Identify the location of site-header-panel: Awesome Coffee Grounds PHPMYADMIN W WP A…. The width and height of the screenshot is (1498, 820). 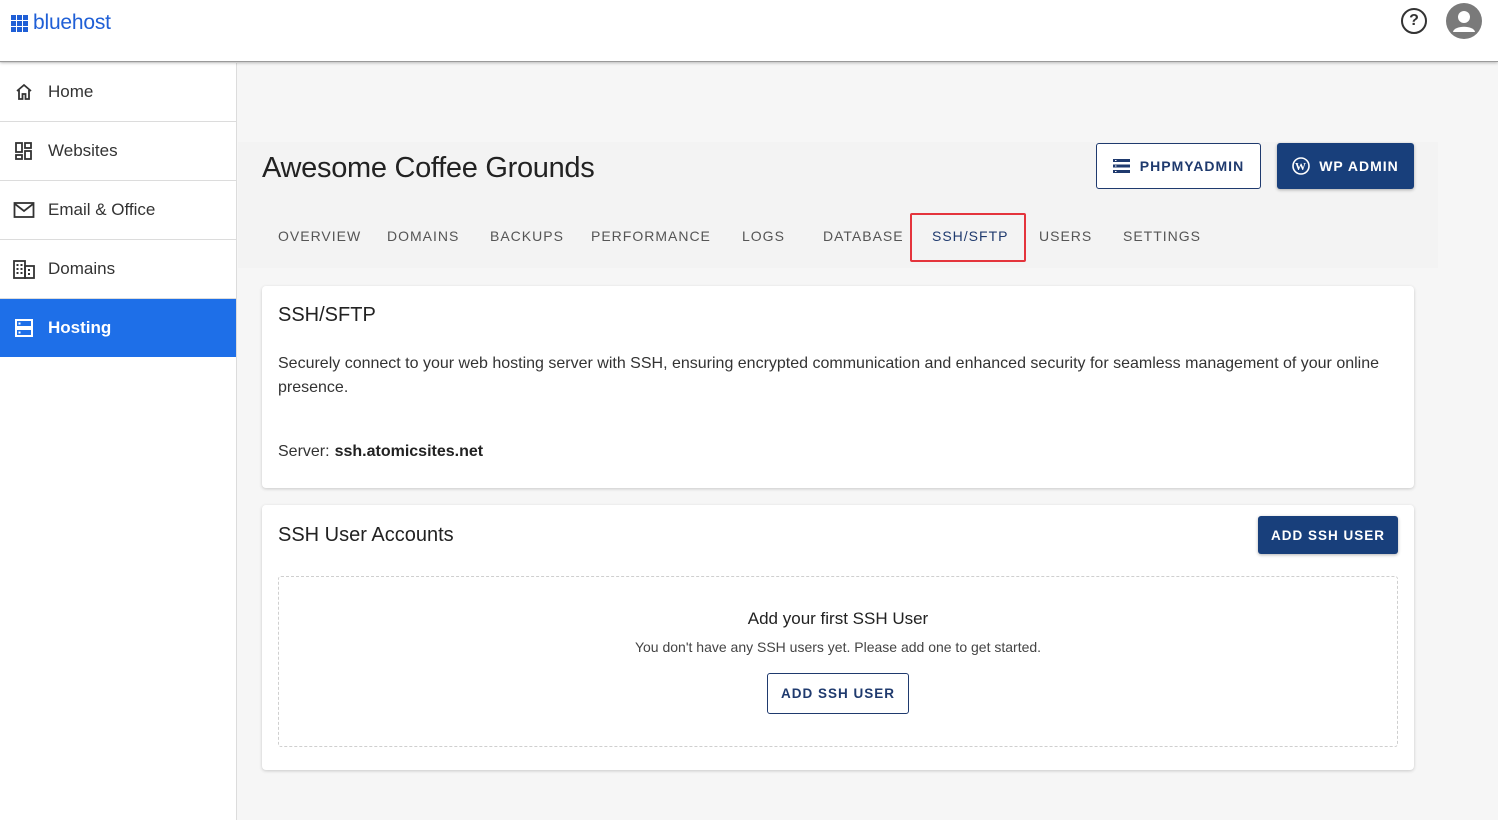
(838, 205).